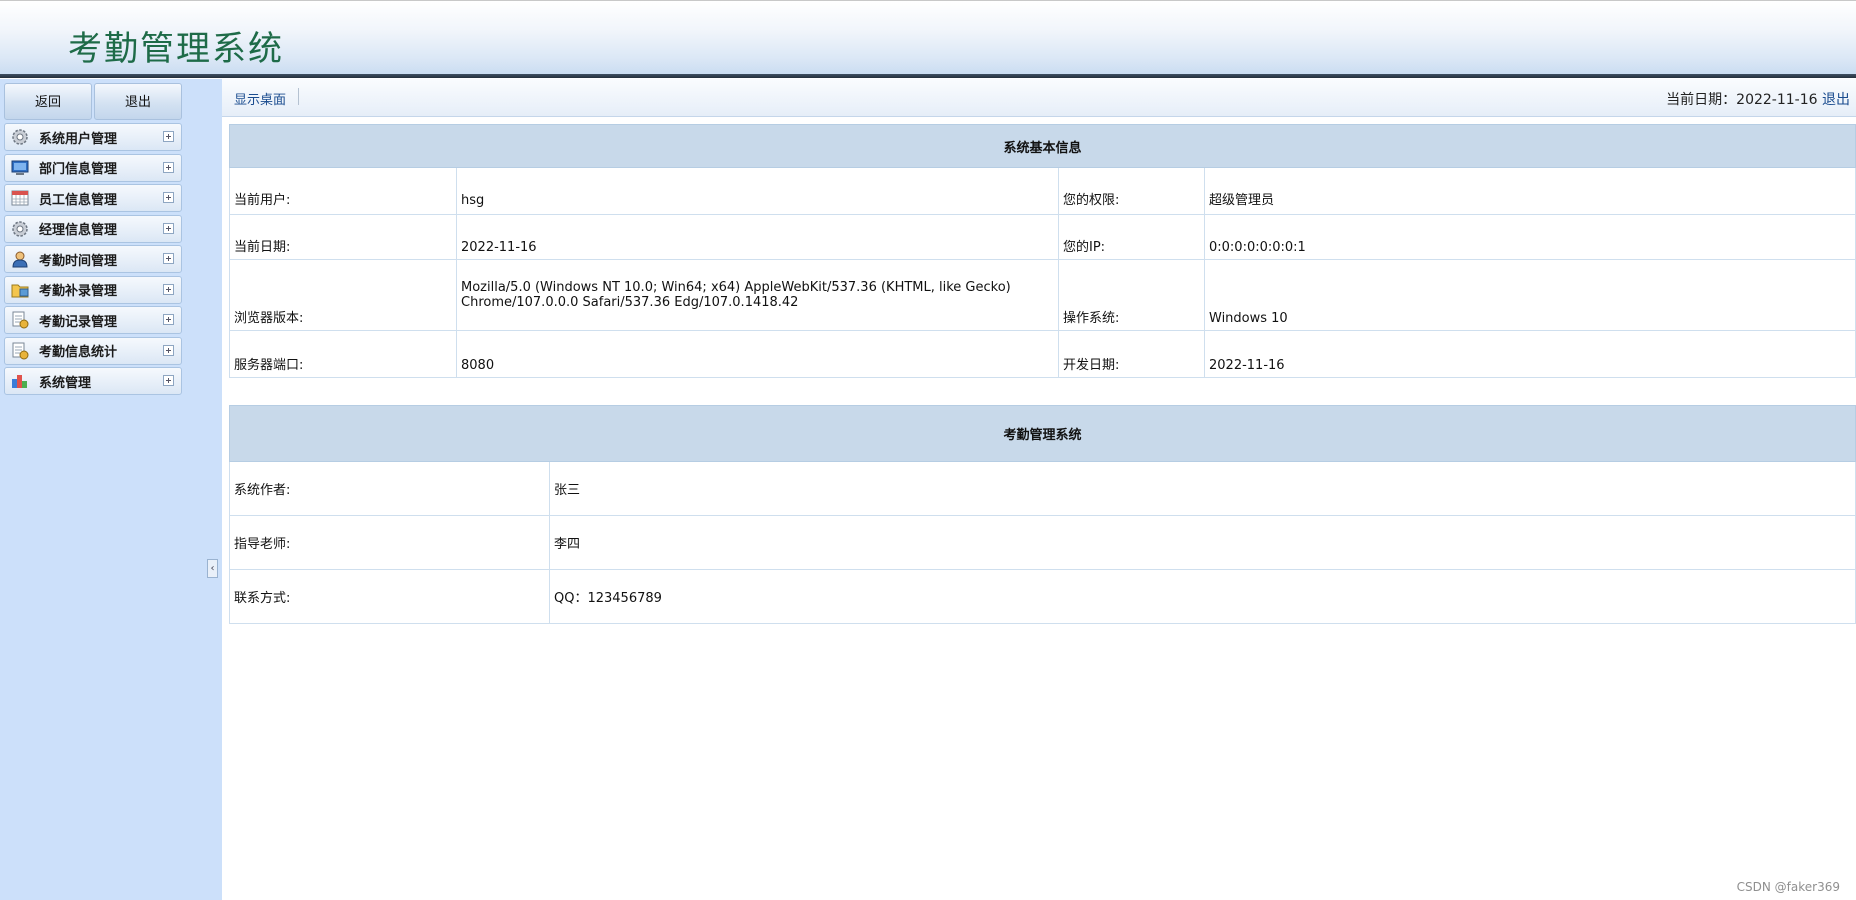 The image size is (1856, 900). What do you see at coordinates (1042, 433) in the screenshot?
I see `about-title: 考勤管理系统` at bounding box center [1042, 433].